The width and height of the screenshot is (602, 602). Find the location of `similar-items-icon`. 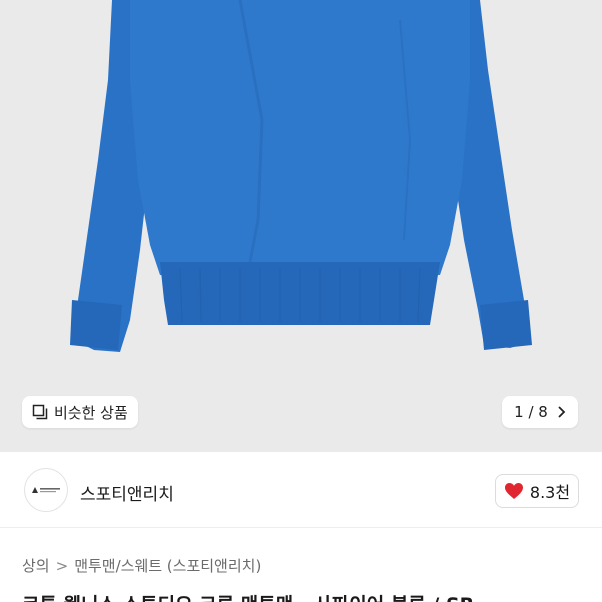

similar-items-icon is located at coordinates (40, 412).